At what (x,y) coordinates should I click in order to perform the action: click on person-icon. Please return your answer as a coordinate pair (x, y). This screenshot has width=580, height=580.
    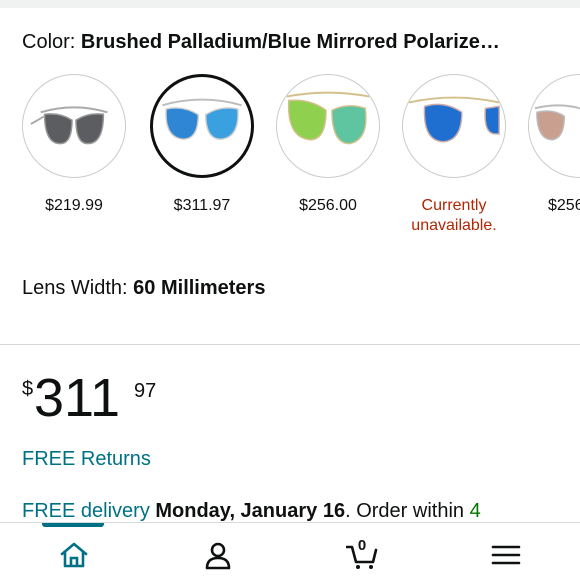
    Looking at the image, I should click on (218, 556).